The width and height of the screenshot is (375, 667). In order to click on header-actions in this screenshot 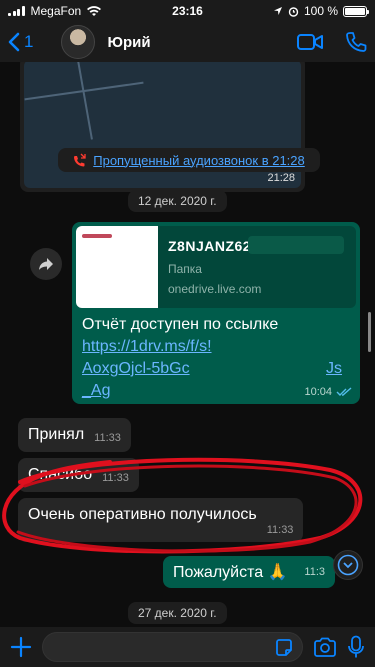, I will do `click(332, 42)`.